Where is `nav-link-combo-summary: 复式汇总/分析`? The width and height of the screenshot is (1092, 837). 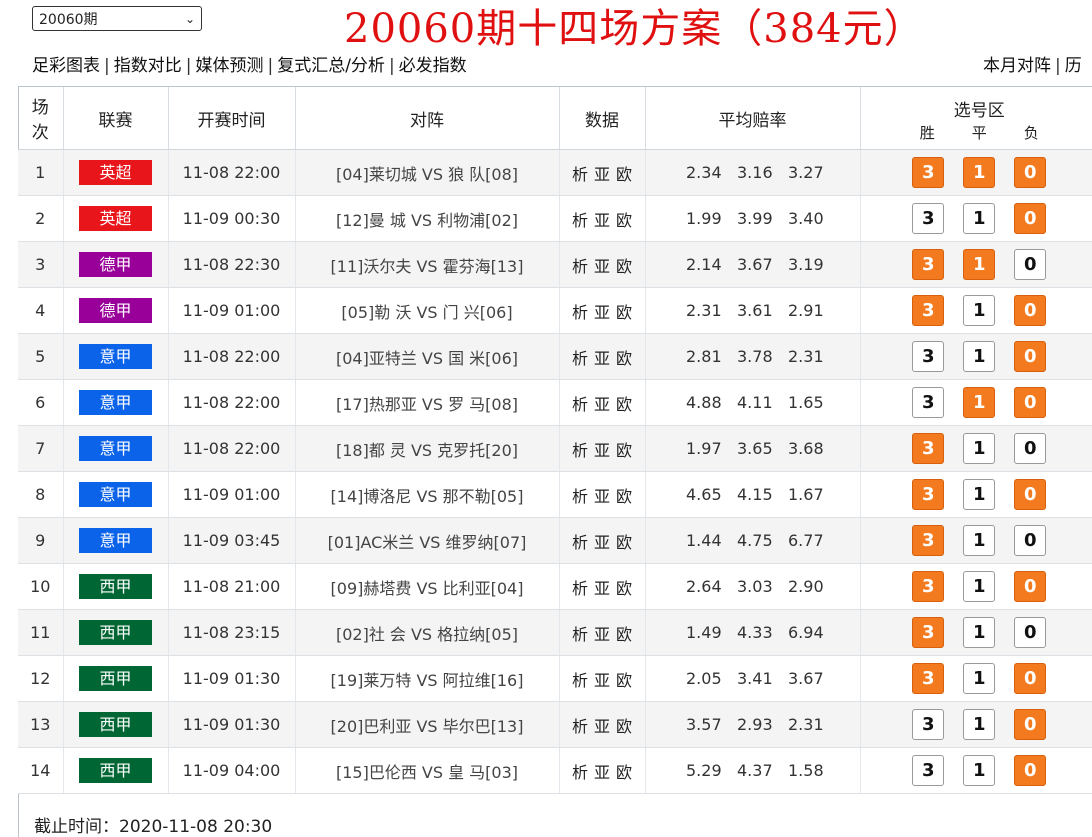
nav-link-combo-summary: 复式汇总/分析 is located at coordinates (331, 66).